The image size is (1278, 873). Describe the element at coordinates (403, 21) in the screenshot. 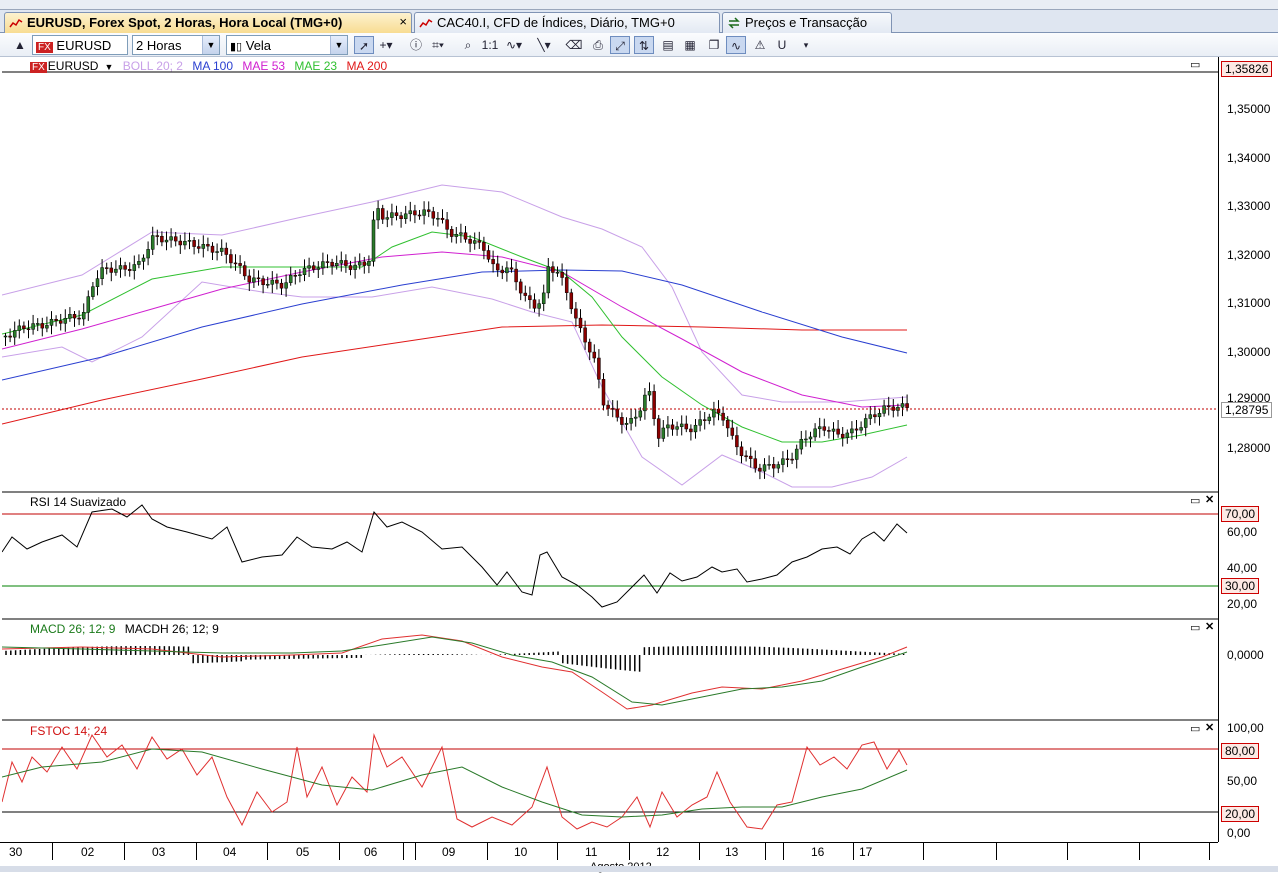

I see `close-tab-icon: ×` at that location.